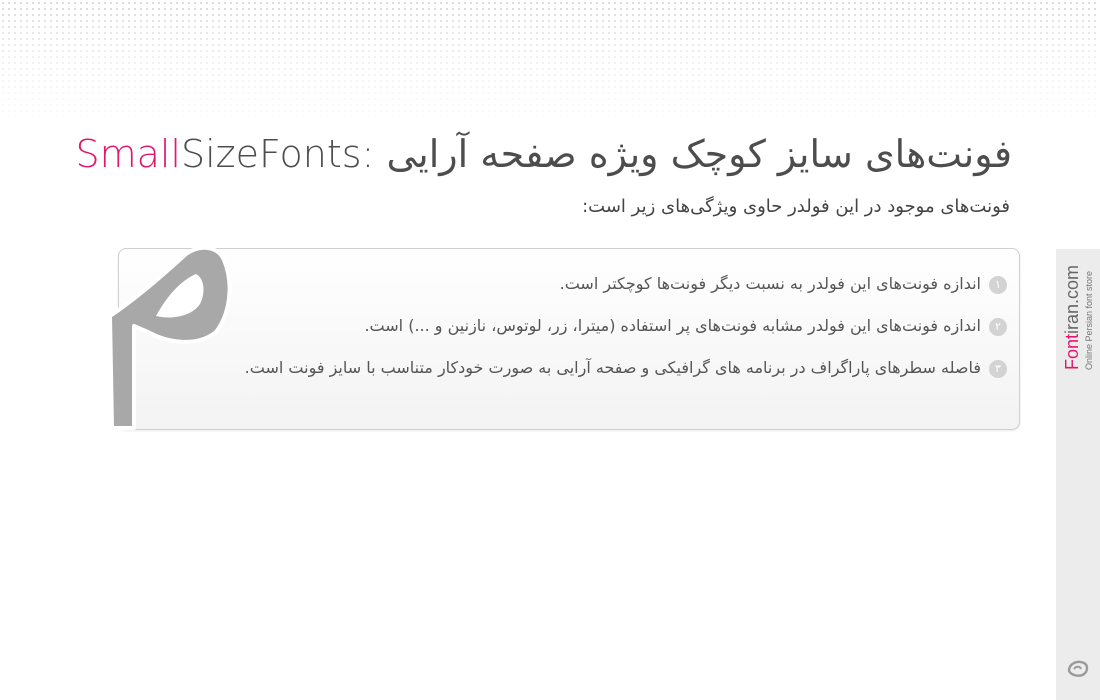 This screenshot has width=1100, height=700. Describe the element at coordinates (271, 154) in the screenshot. I see `title-rest: SizeFonts` at that location.